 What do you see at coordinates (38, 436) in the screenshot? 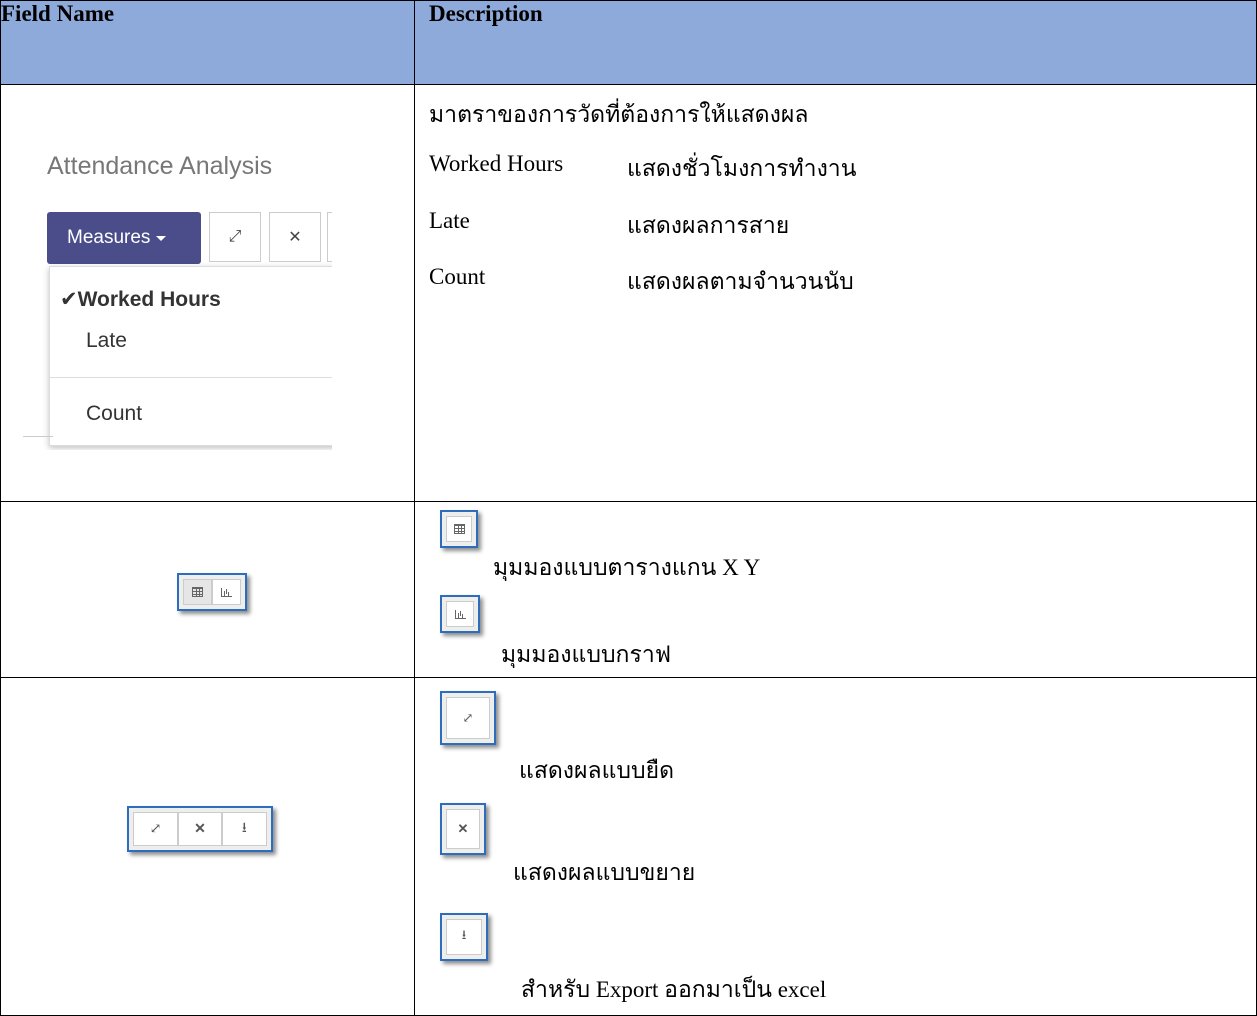
I see `divider` at bounding box center [38, 436].